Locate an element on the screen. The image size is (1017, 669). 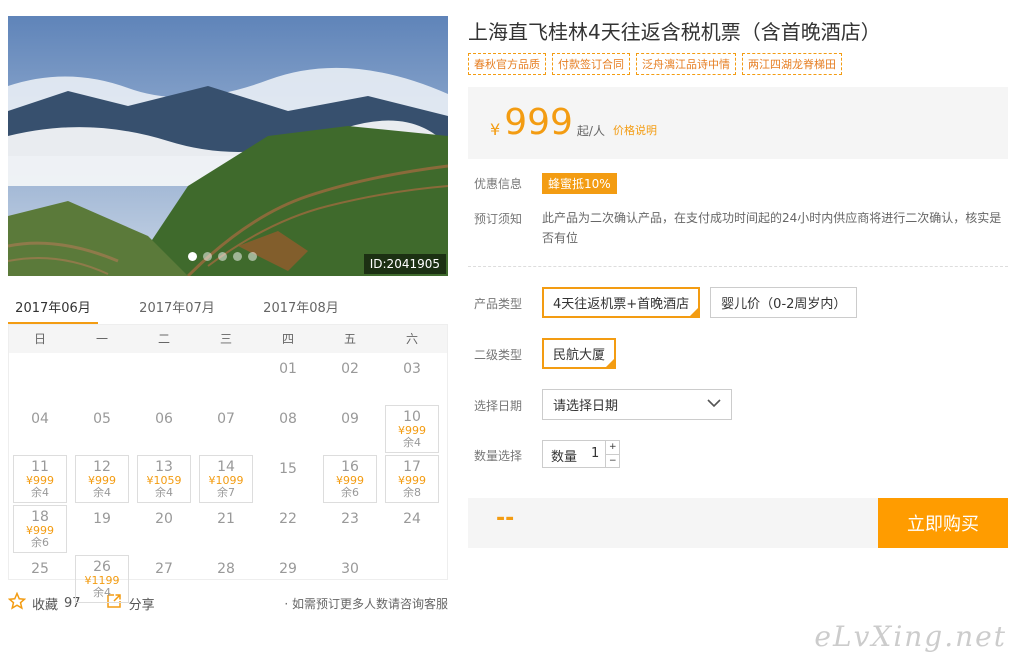
calendar-day-available: 14 ¥1099 余7 is located at coordinates (226, 479).